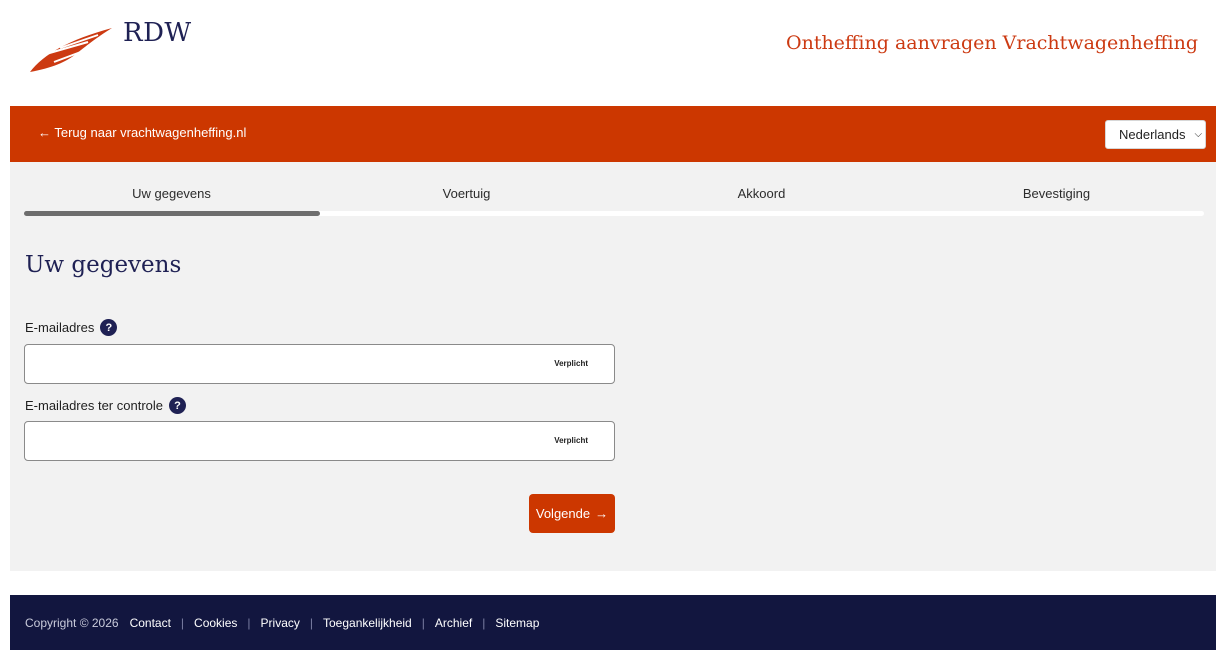 Image resolution: width=1216 pixels, height=650 pixels. I want to click on feather-logo-icon, so click(71, 50).